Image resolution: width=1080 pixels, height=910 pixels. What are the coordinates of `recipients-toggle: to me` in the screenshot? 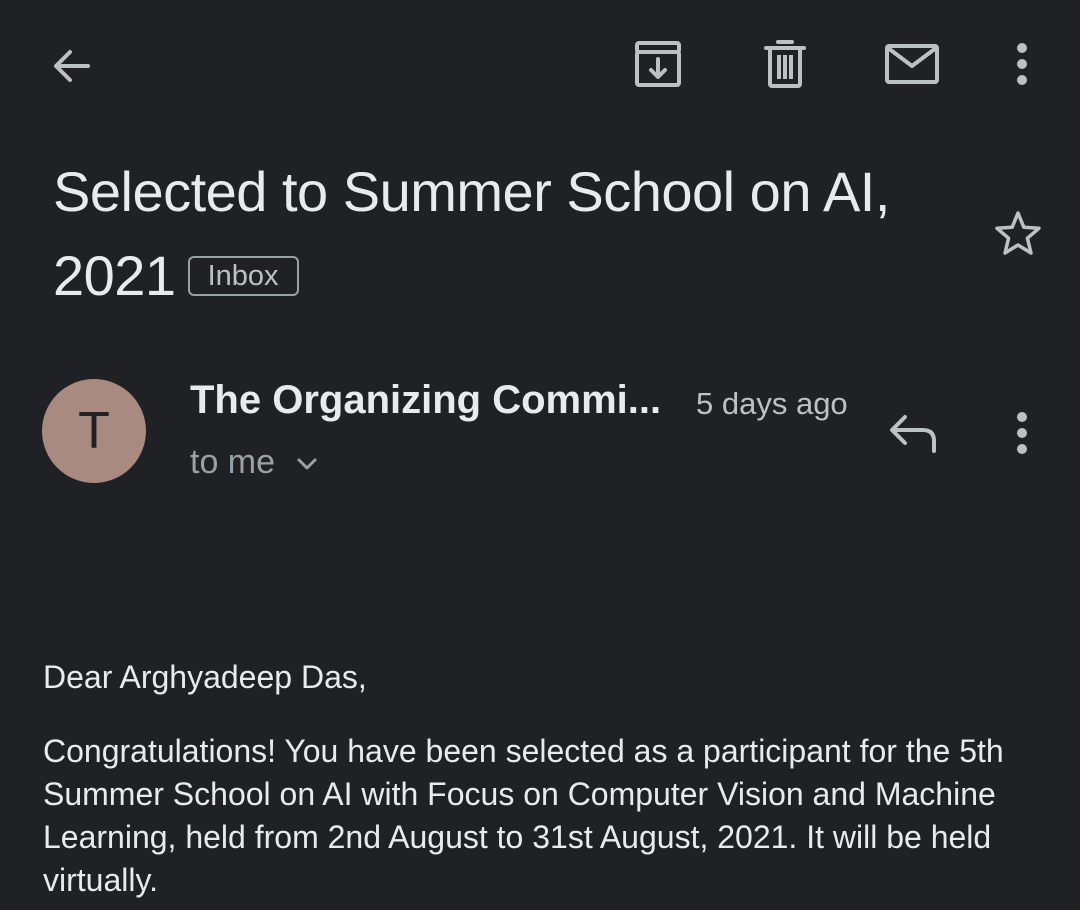 It's located at (255, 462).